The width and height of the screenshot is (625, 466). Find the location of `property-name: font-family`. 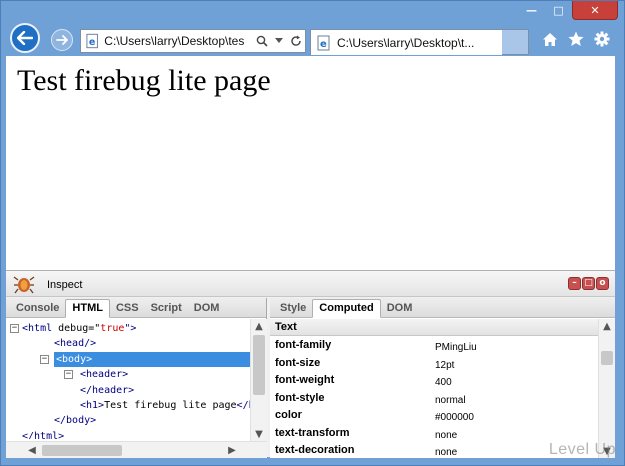

property-name: font-family is located at coordinates (303, 345).